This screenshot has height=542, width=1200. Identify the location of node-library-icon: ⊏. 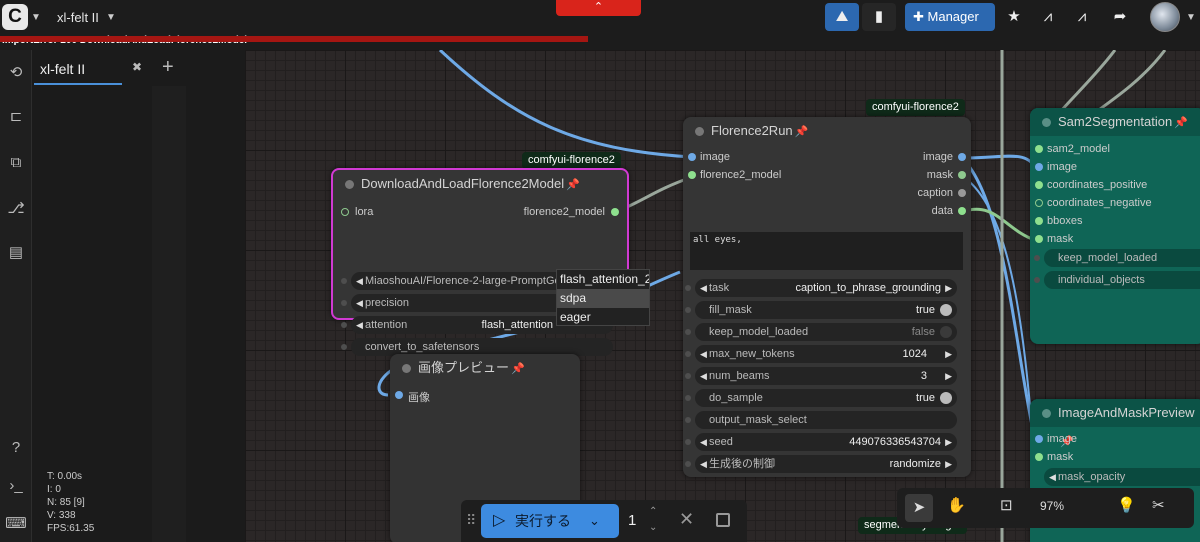
(16, 117).